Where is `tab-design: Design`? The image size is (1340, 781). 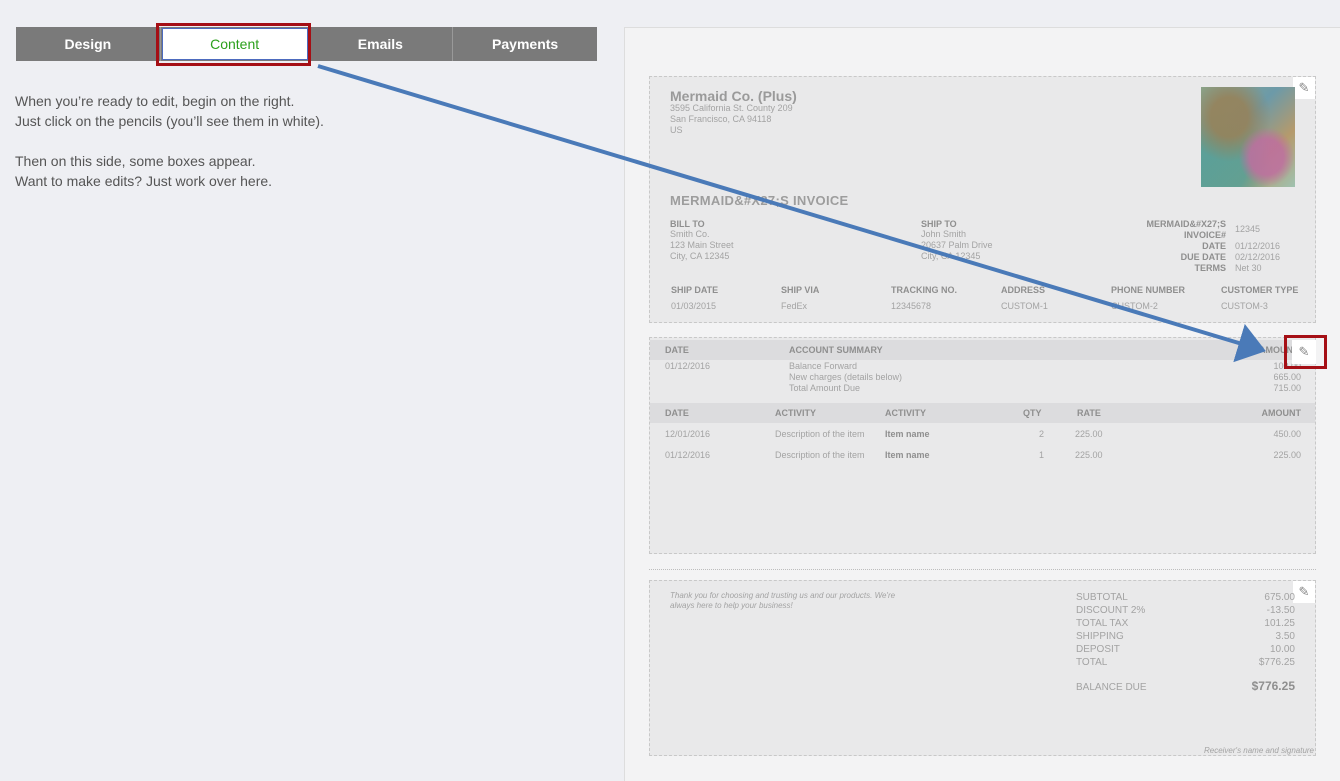 tab-design: Design is located at coordinates (88, 44).